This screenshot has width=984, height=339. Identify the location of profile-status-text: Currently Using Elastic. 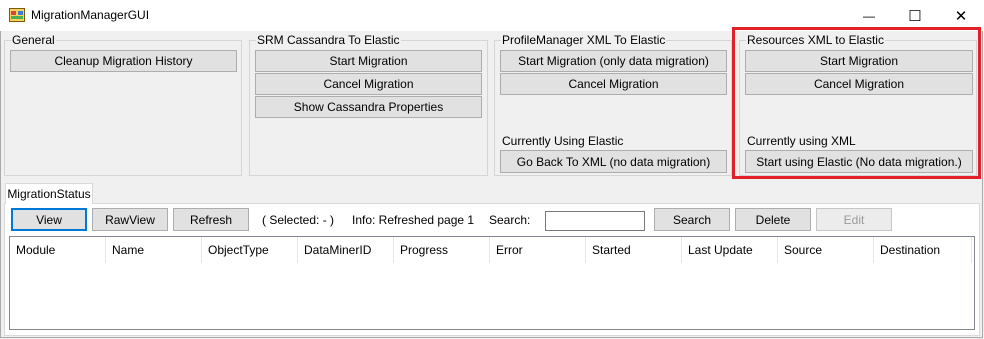
(563, 141).